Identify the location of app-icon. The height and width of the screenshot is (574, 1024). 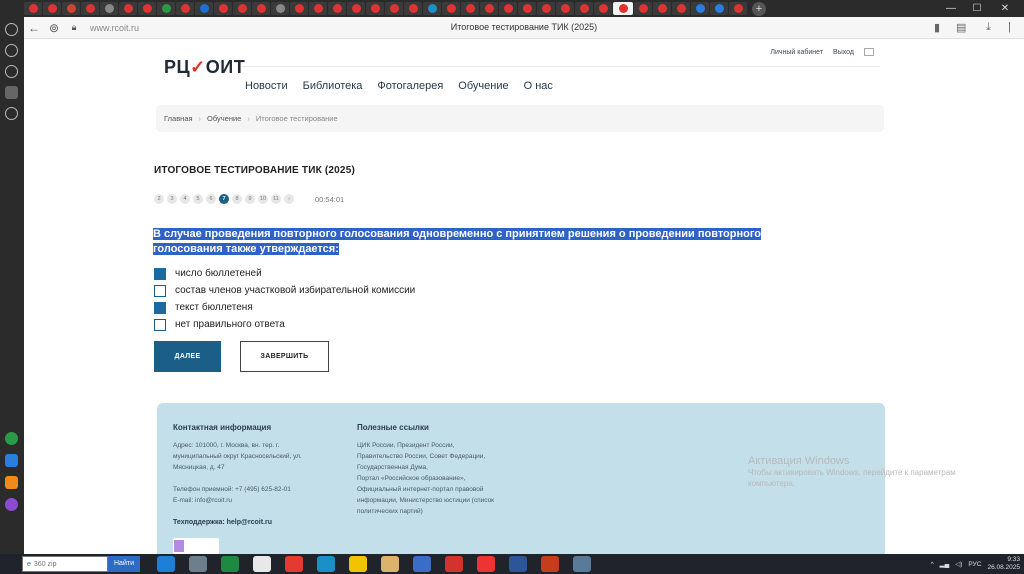
(421, 564).